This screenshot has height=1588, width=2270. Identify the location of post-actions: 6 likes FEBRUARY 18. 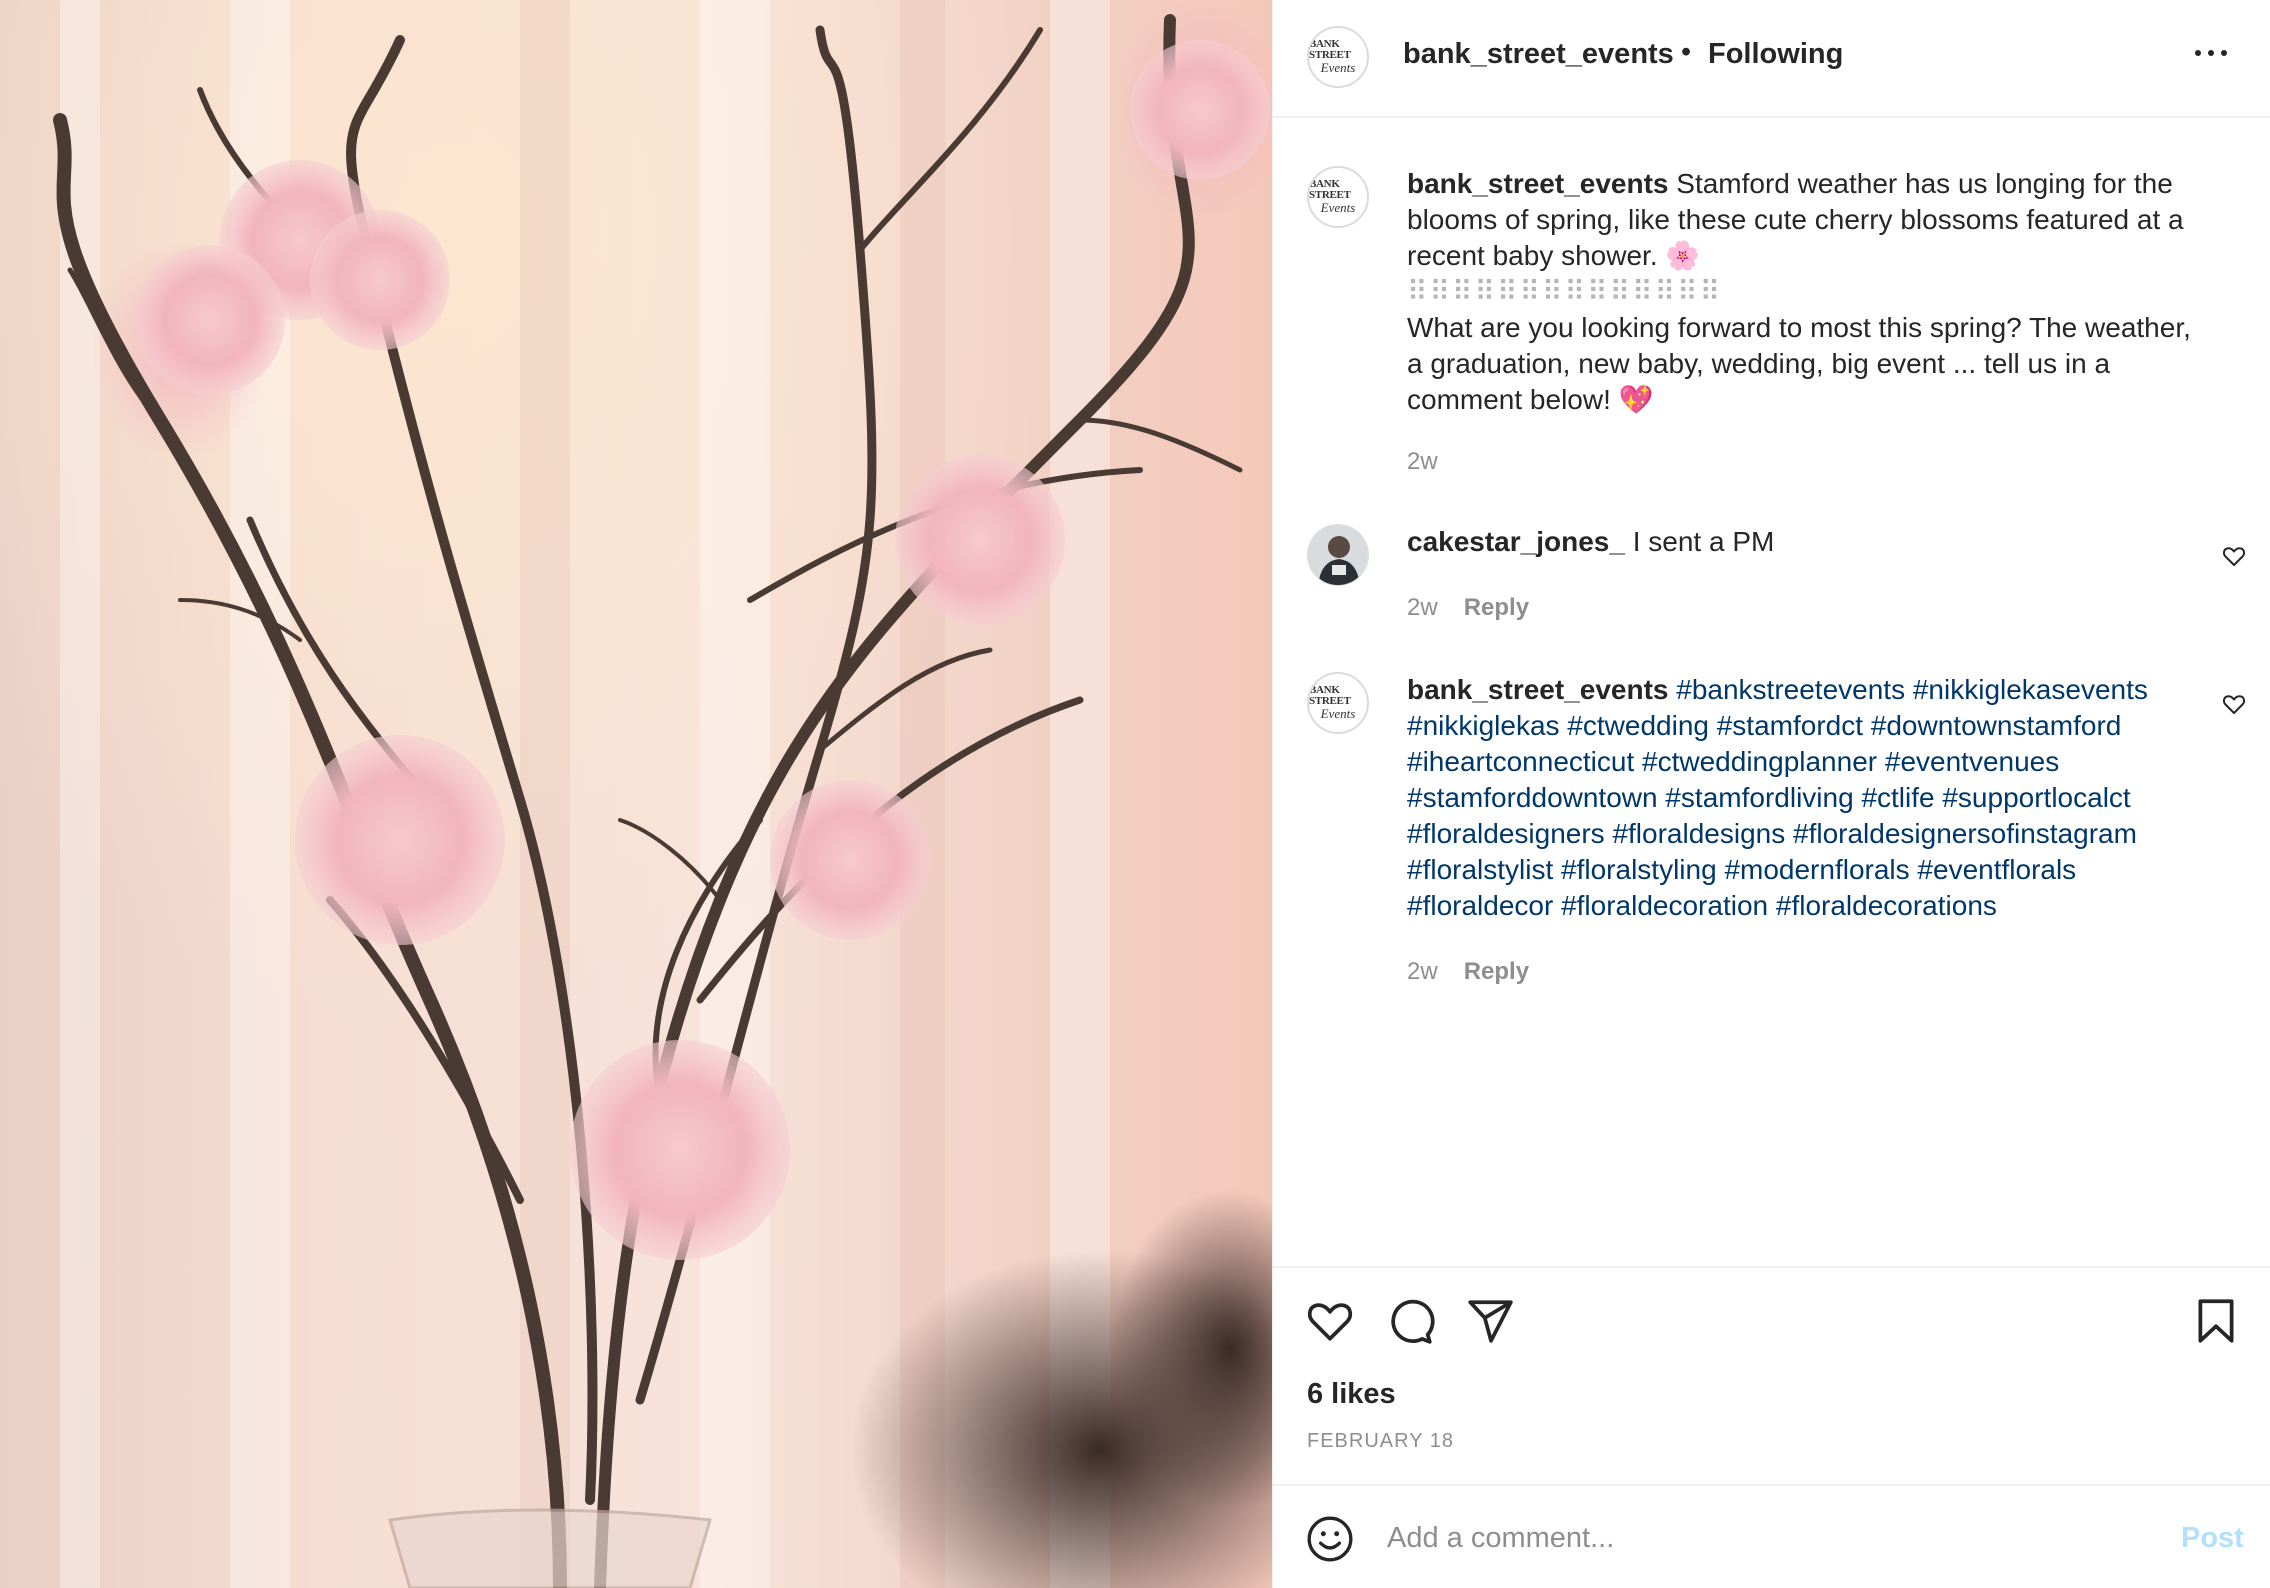
(1771, 1376).